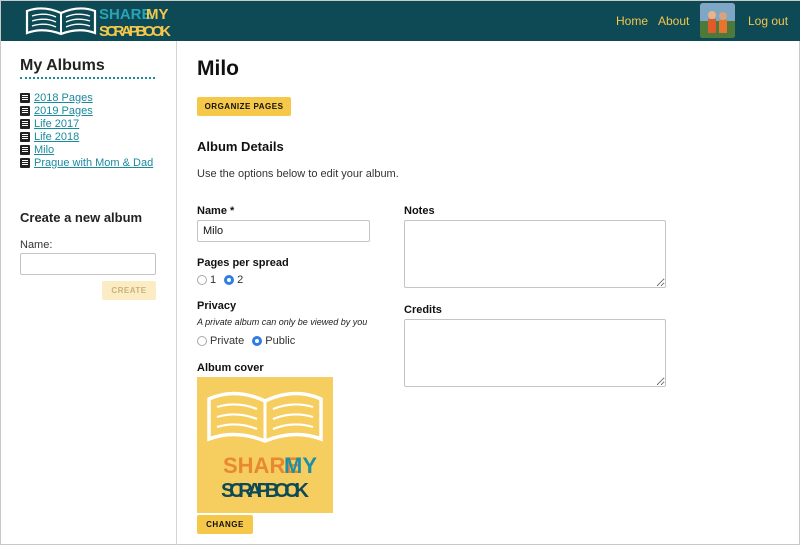 This screenshot has width=800, height=545. I want to click on create-album-button: CREATE, so click(129, 290).